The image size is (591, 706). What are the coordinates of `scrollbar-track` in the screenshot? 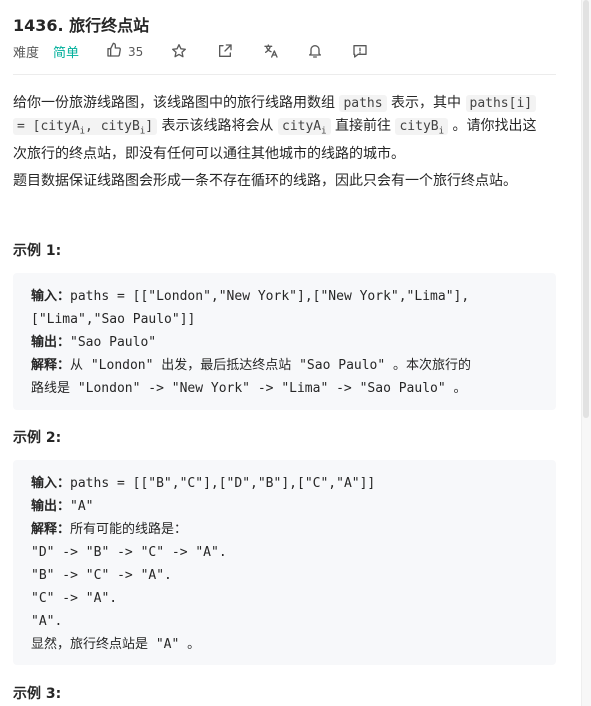 It's located at (586, 353).